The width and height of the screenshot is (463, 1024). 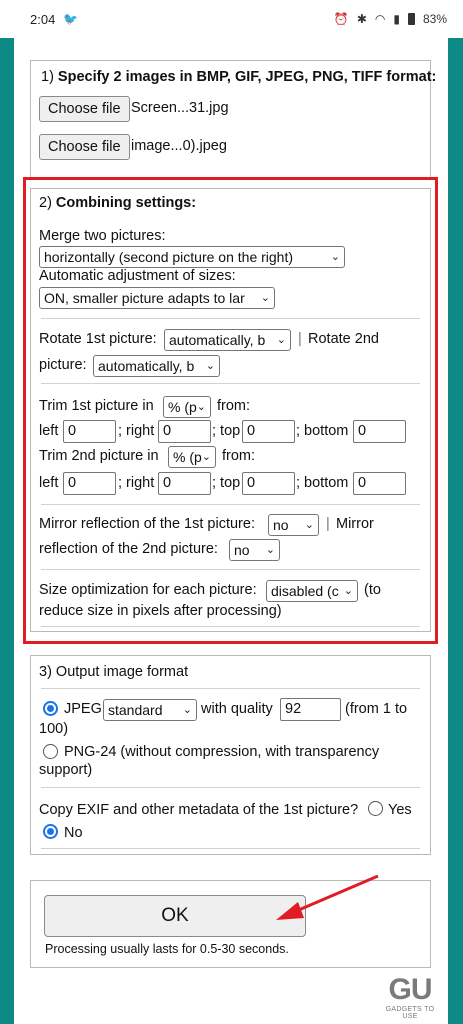 I want to click on watermark-logo: GU GADGETS TO USE, so click(x=410, y=997).